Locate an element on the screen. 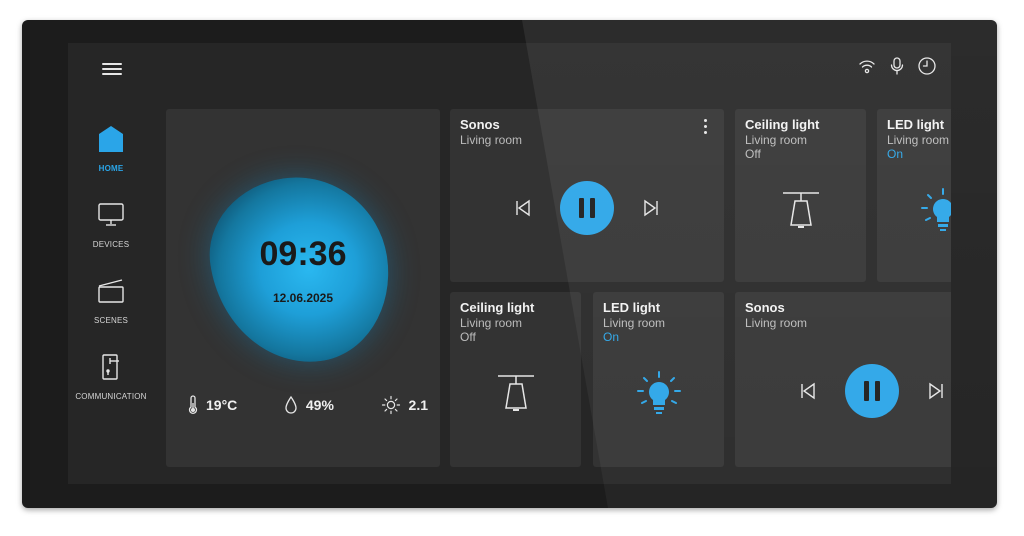 The width and height of the screenshot is (1024, 536). temperature-value: 19°C is located at coordinates (222, 405).